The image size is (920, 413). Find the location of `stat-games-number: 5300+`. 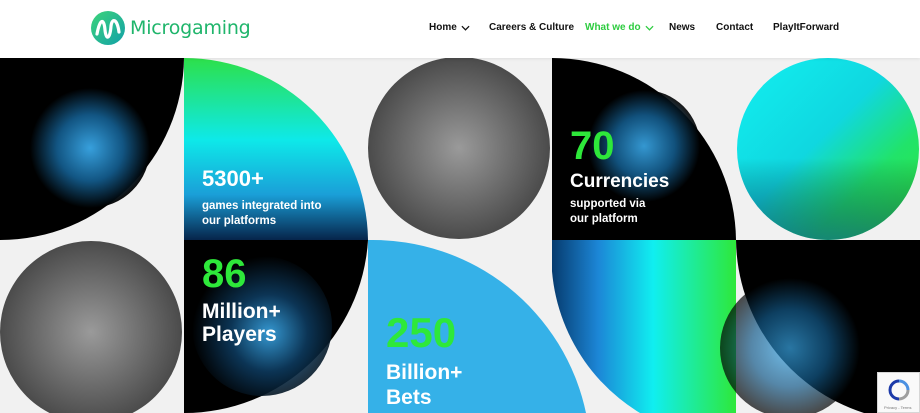

stat-games-number: 5300+ is located at coordinates (233, 178).